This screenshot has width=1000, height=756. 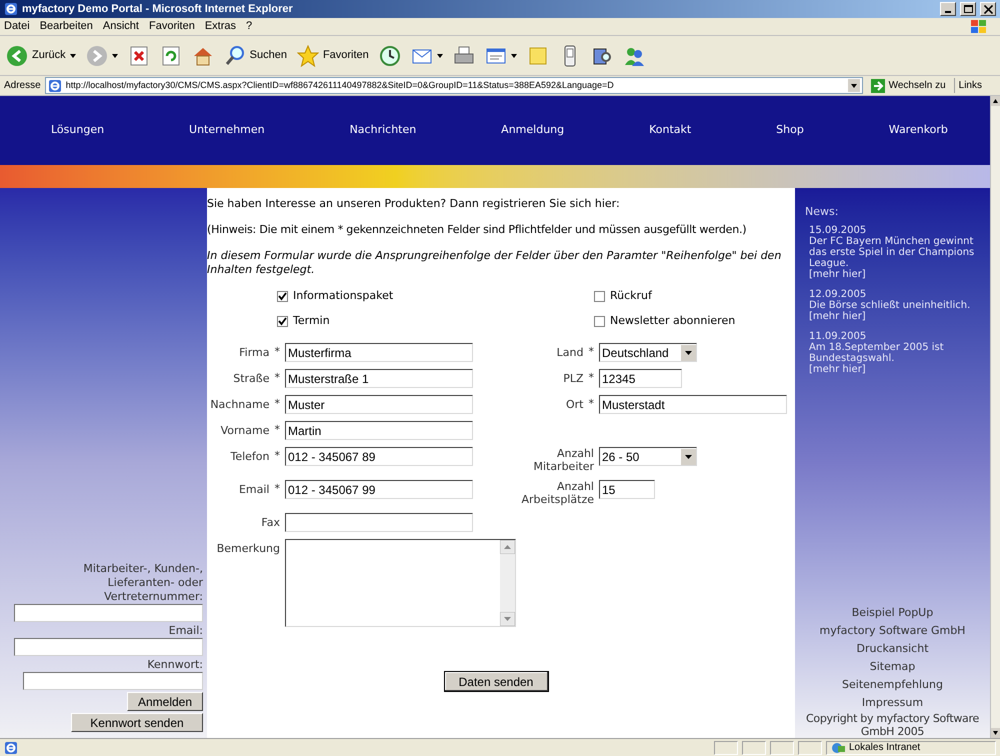 What do you see at coordinates (240, 404) in the screenshot?
I see `field-label: Nachname` at bounding box center [240, 404].